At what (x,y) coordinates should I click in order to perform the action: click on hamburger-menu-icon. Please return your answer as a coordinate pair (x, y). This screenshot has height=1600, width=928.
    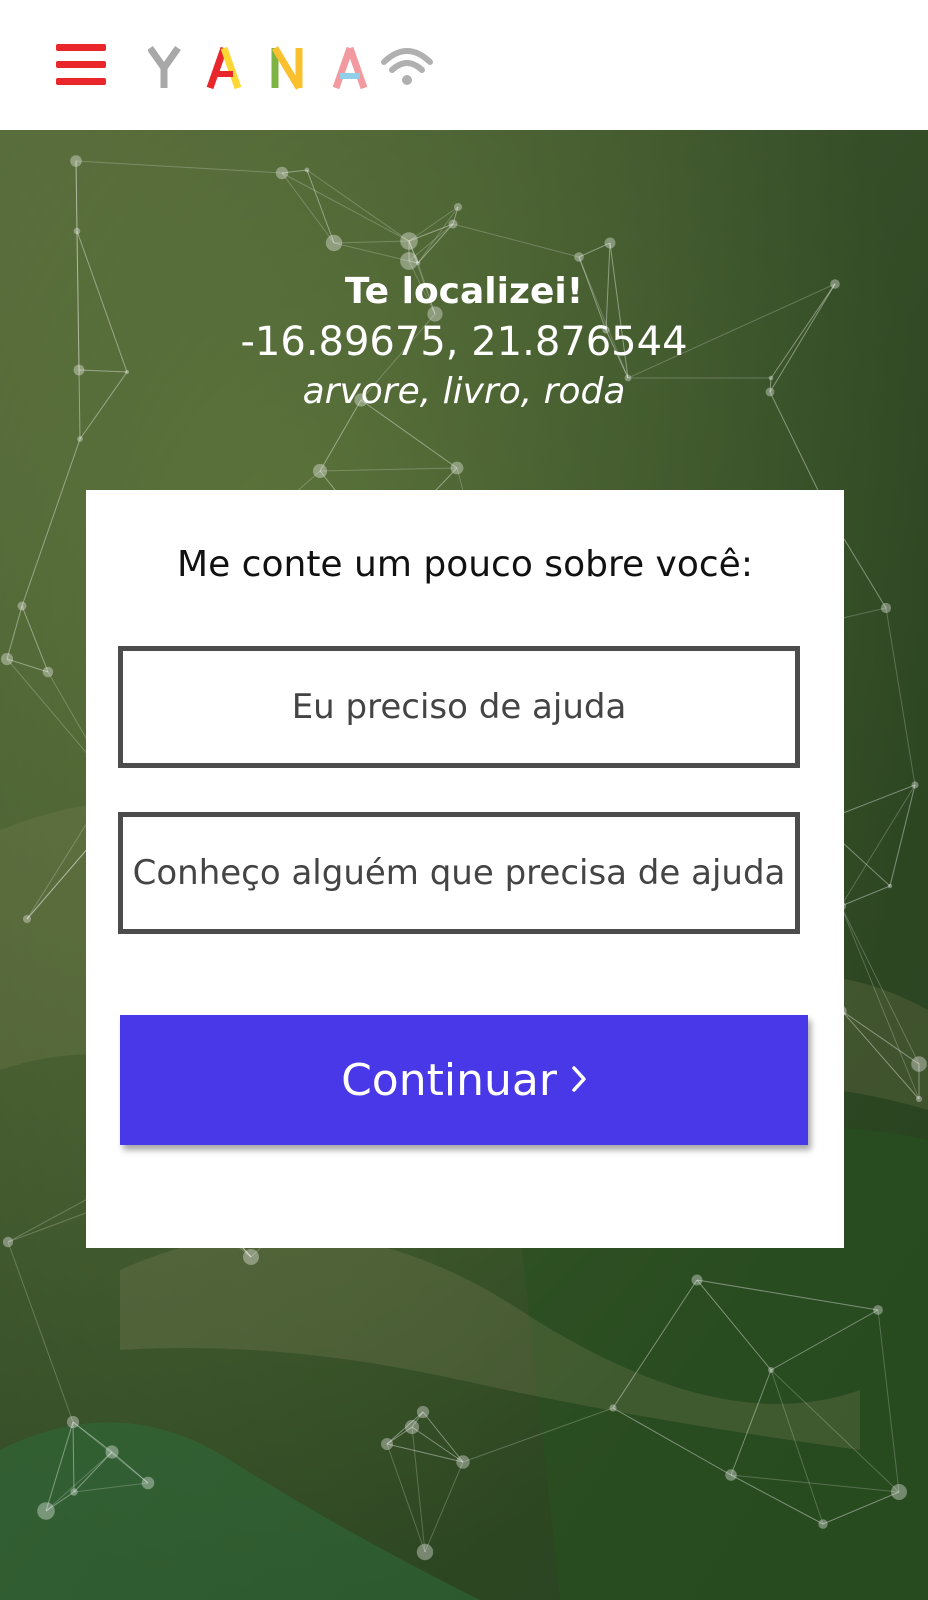
    Looking at the image, I should click on (81, 66).